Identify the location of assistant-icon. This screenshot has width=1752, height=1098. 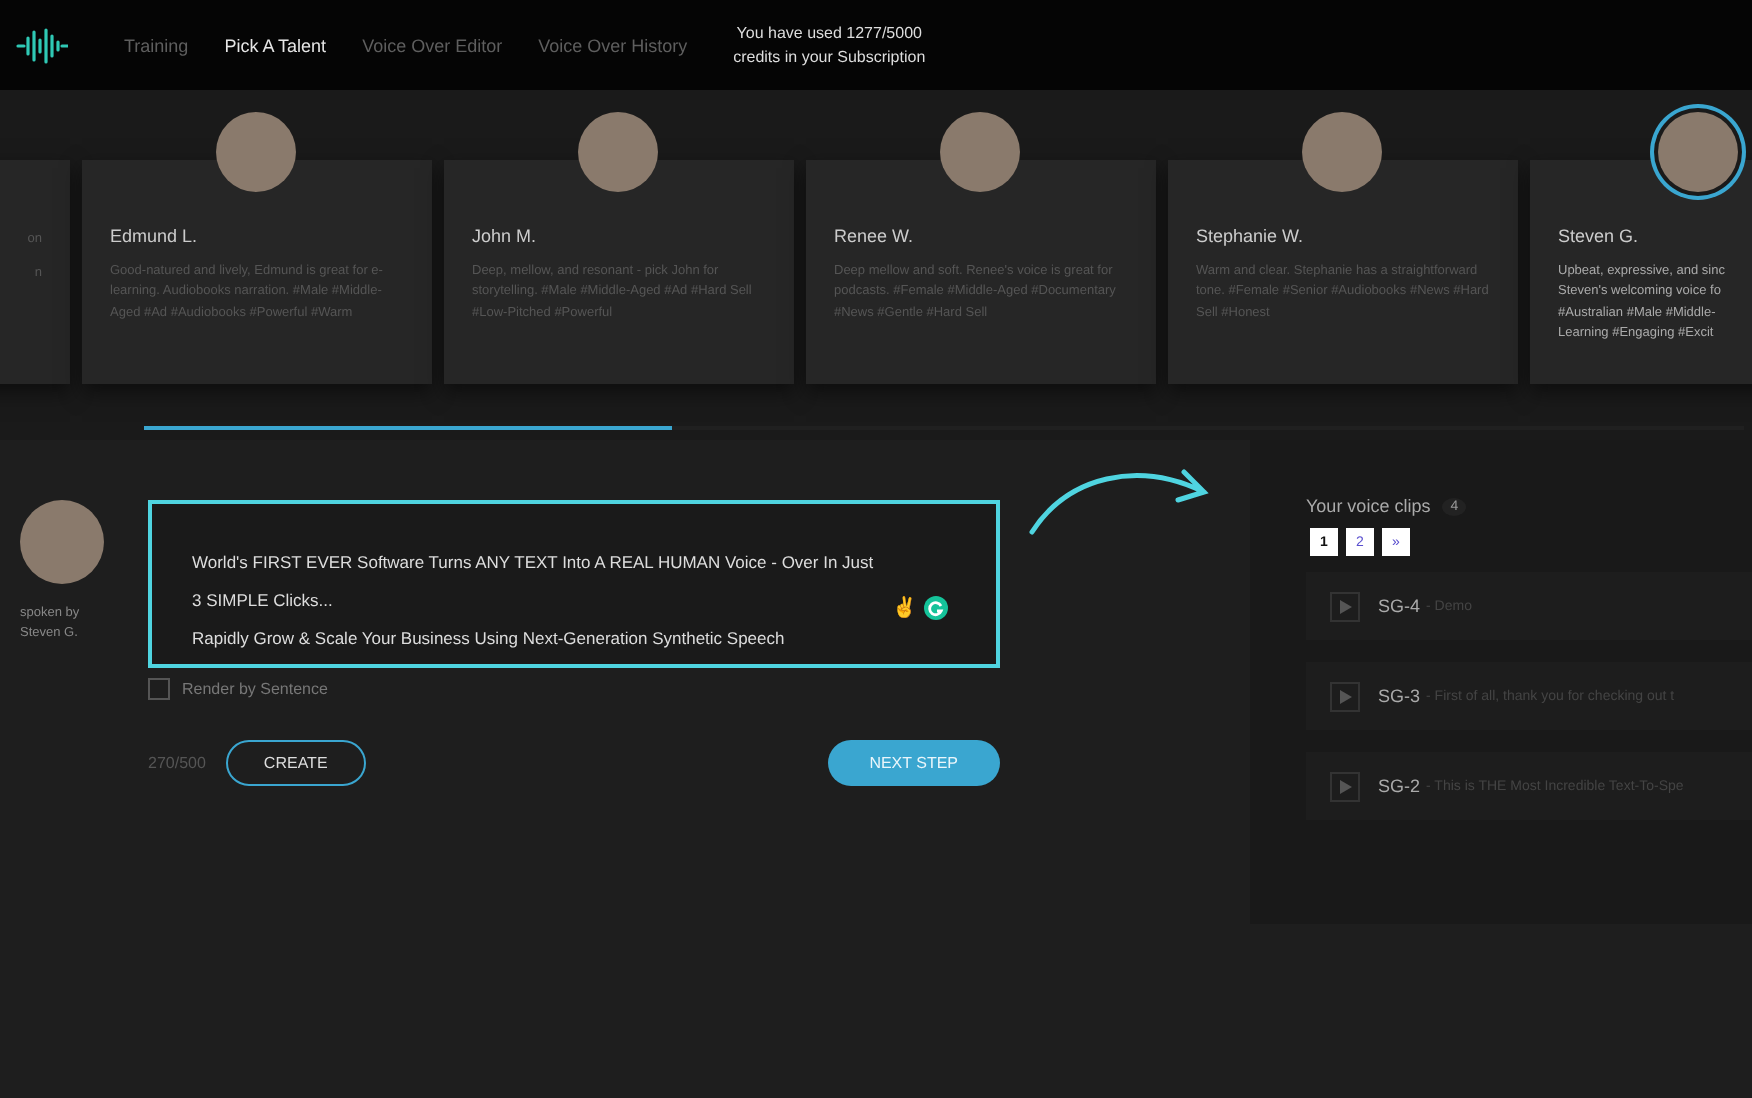
(936, 608).